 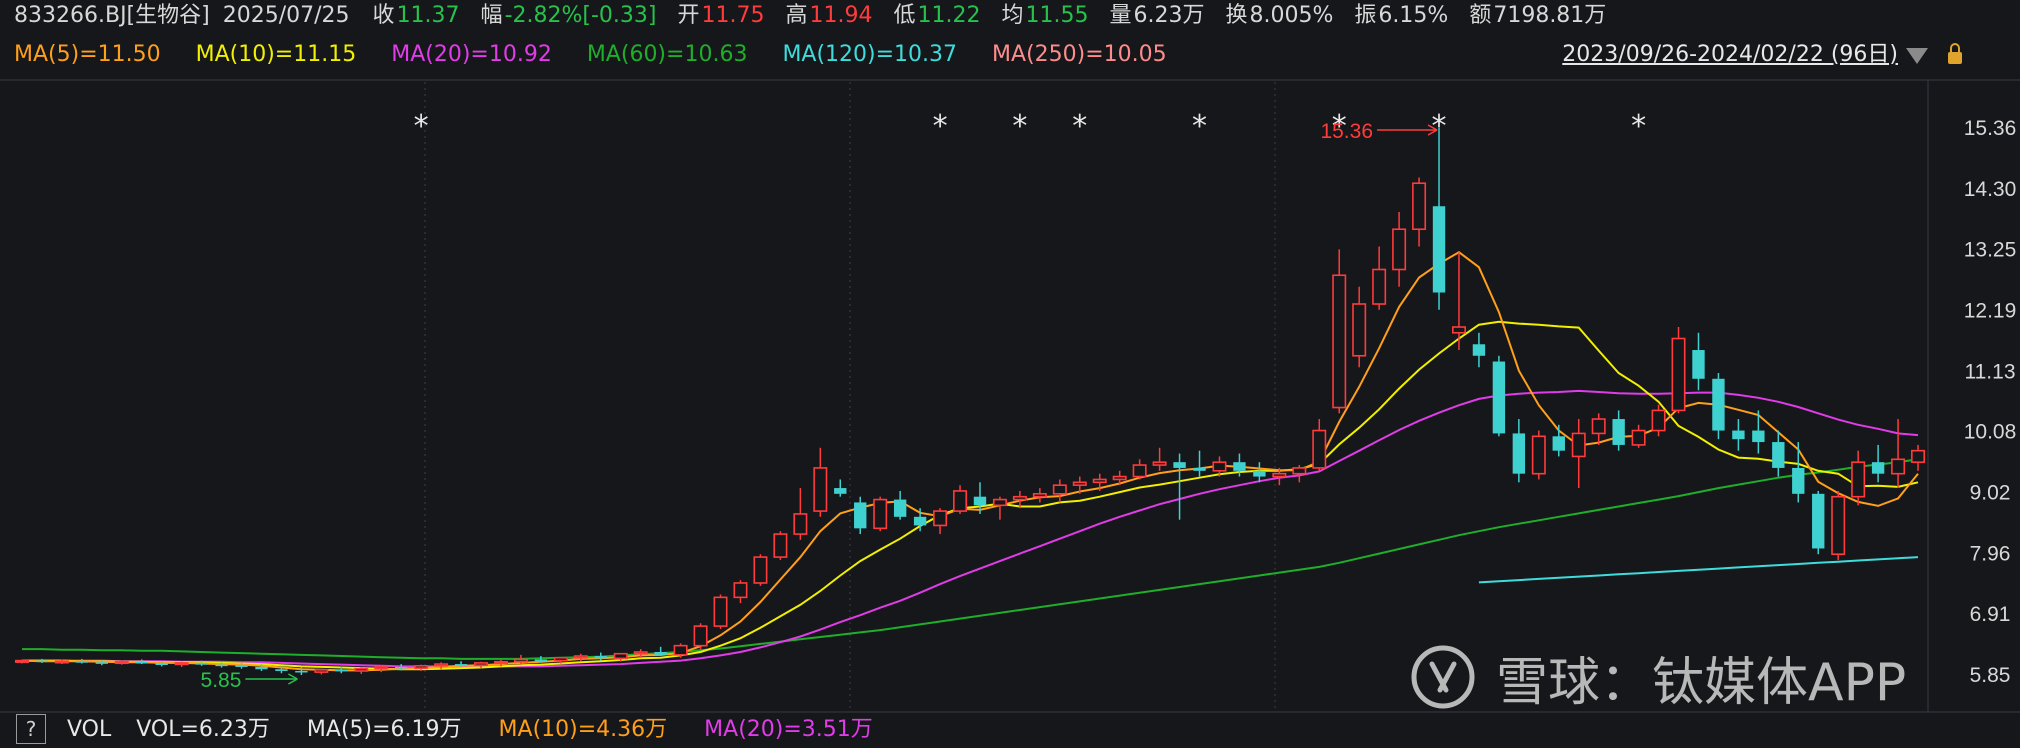 I want to click on y-tick-label: 13.25, so click(x=1990, y=249).